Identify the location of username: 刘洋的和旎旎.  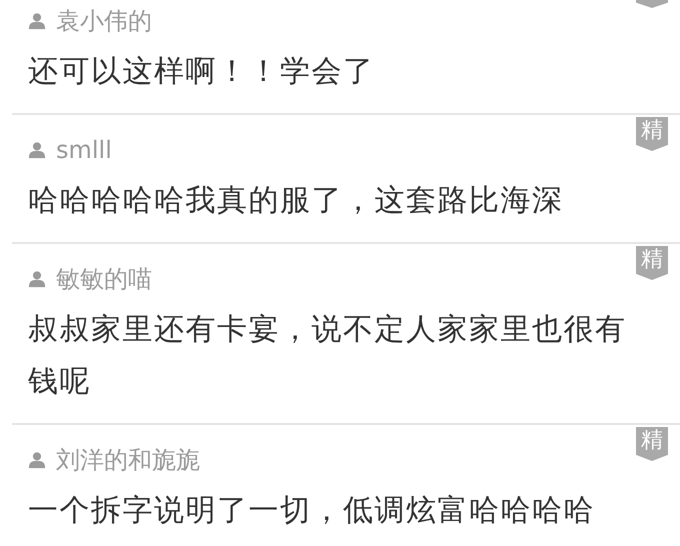
(128, 460).